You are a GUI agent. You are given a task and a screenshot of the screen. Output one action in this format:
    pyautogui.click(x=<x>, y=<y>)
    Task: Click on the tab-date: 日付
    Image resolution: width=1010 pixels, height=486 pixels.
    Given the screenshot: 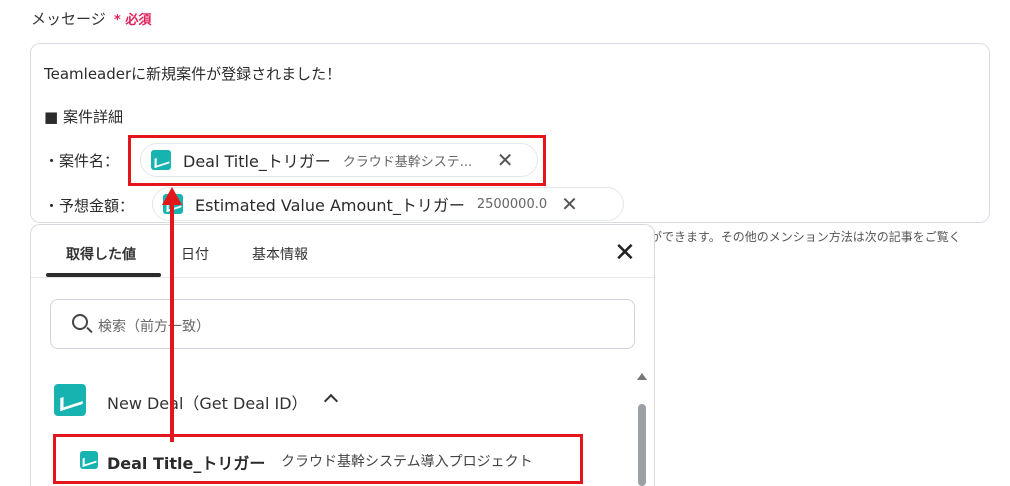 What is the action you would take?
    pyautogui.click(x=195, y=254)
    